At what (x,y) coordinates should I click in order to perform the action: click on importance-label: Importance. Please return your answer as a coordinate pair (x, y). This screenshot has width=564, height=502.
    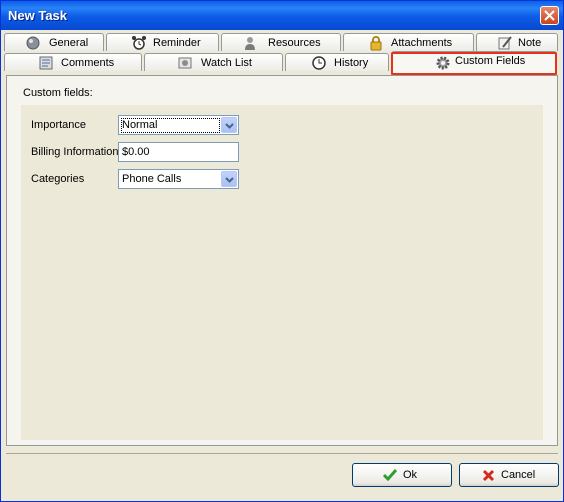
    Looking at the image, I should click on (59, 125).